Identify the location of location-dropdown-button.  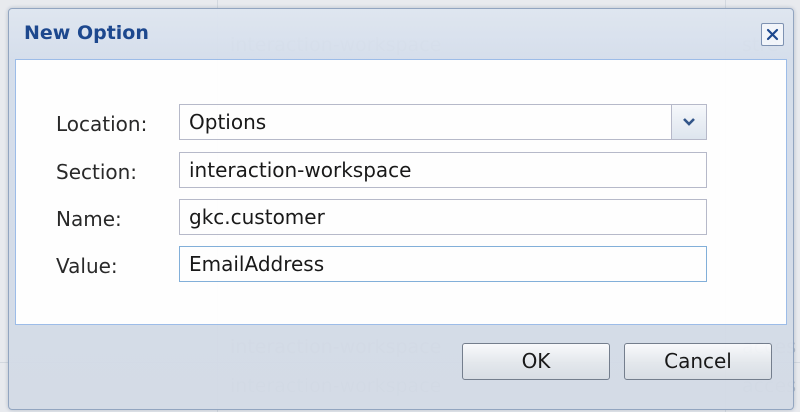
(688, 122).